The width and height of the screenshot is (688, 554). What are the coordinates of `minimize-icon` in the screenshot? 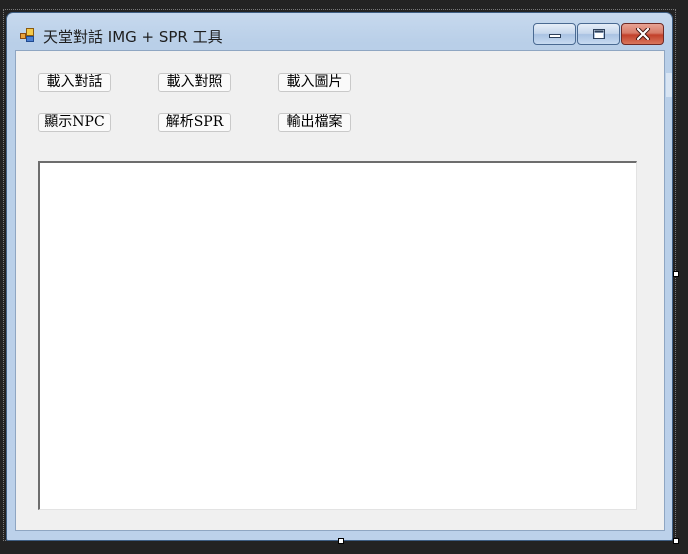 It's located at (554, 36).